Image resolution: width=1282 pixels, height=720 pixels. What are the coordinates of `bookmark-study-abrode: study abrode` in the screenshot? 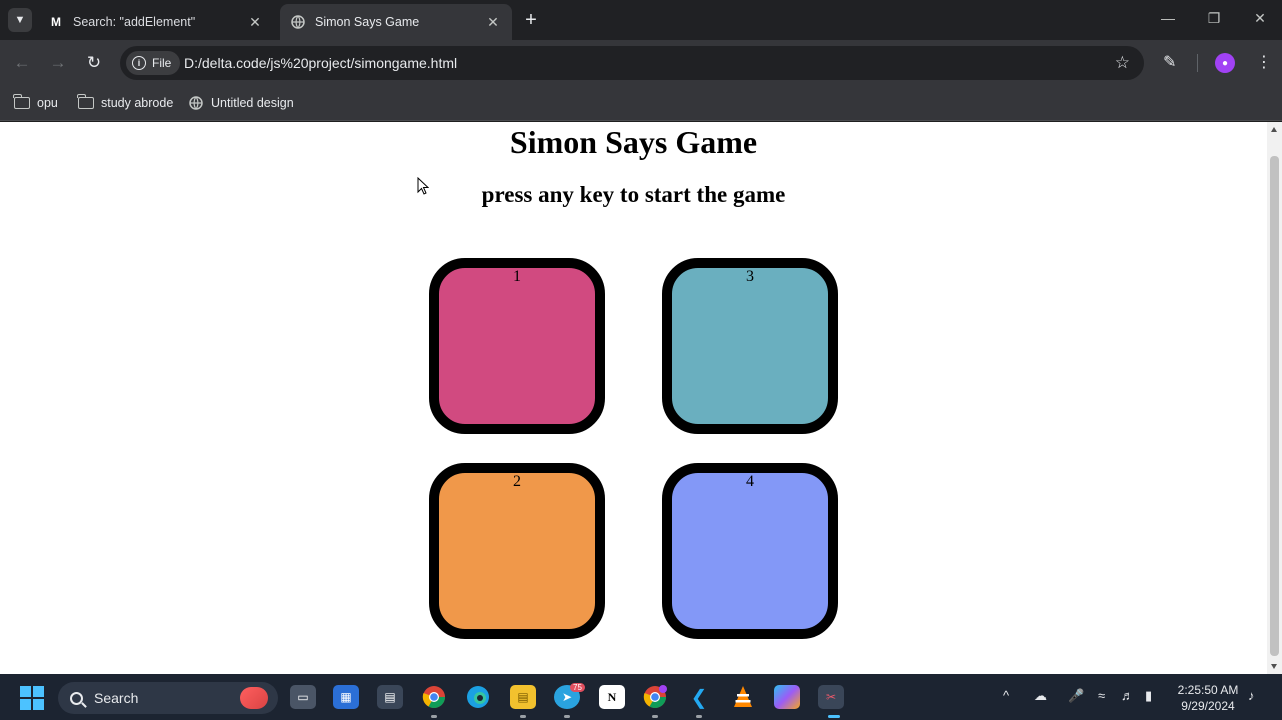 It's located at (125, 103).